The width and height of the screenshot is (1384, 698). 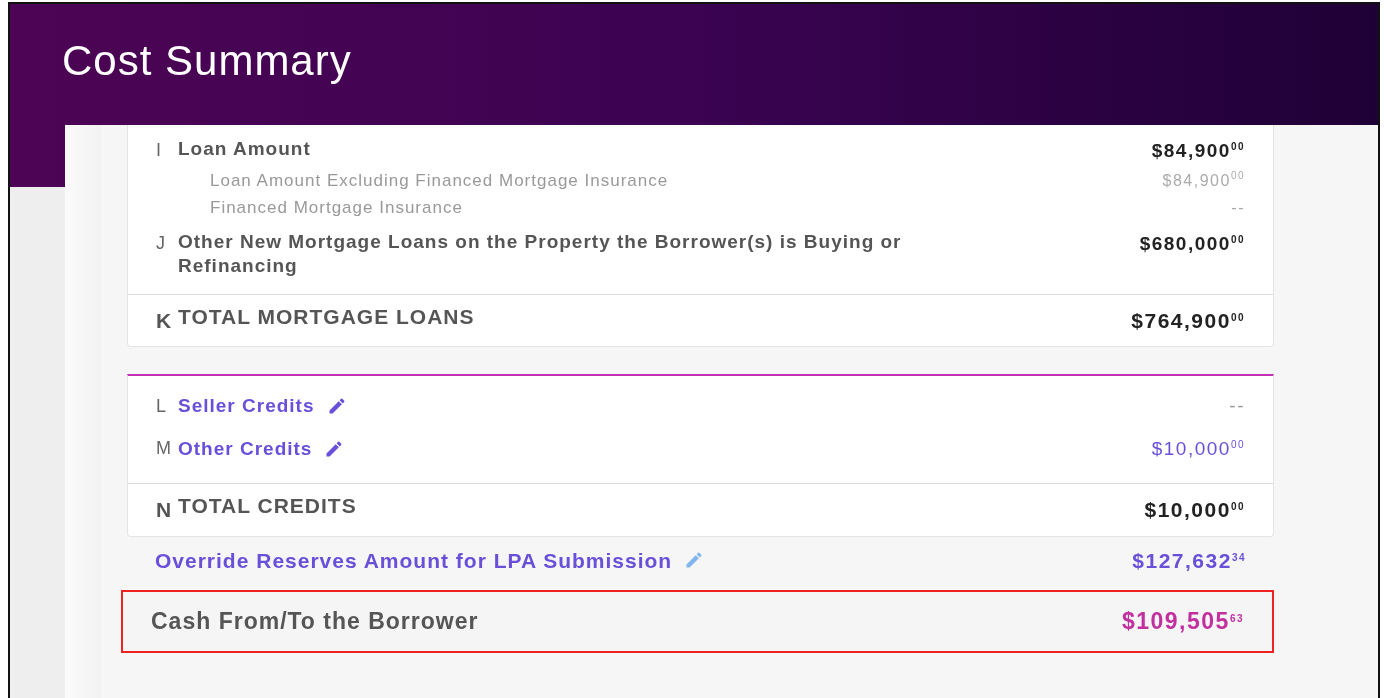 What do you see at coordinates (439, 180) in the screenshot?
I see `row-label: Loan Amount Excluding Financed Mortgage Insurance` at bounding box center [439, 180].